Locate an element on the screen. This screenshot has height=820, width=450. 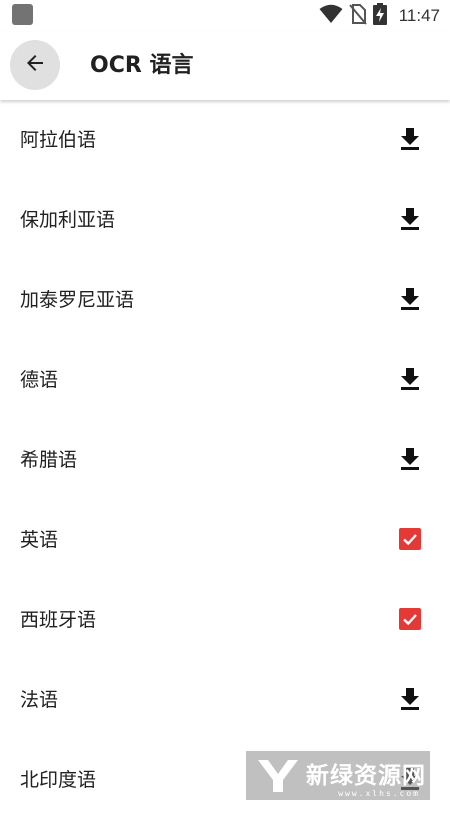
language-label: 英语 is located at coordinates (39, 540).